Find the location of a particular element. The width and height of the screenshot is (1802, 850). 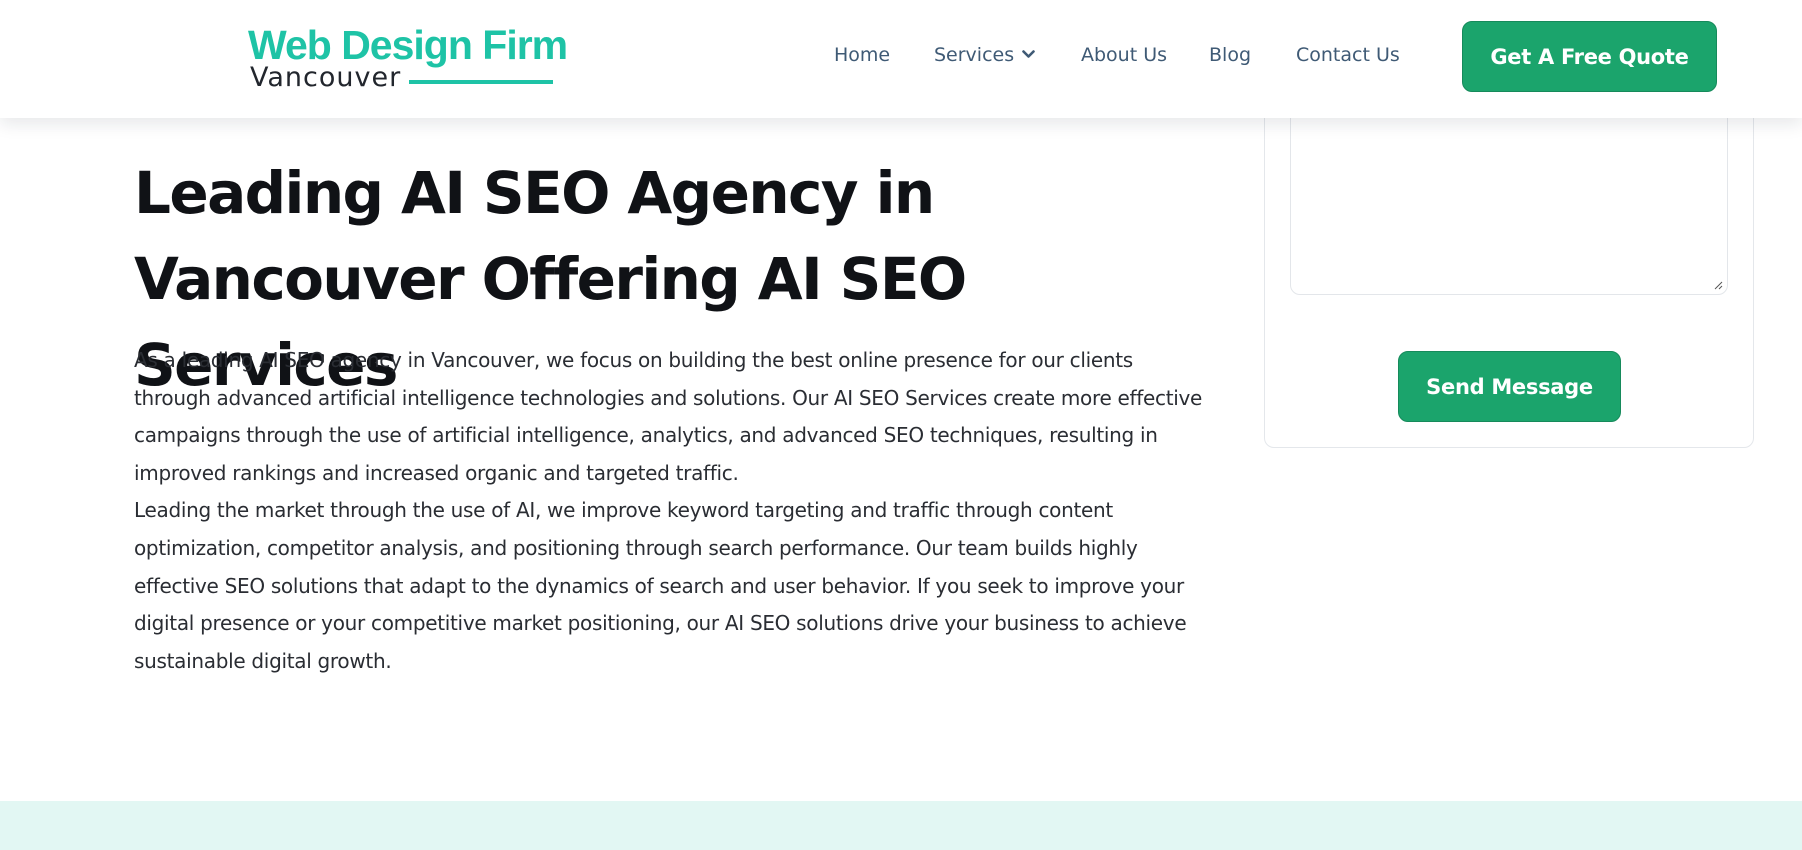

nav-home: Home is located at coordinates (862, 55).